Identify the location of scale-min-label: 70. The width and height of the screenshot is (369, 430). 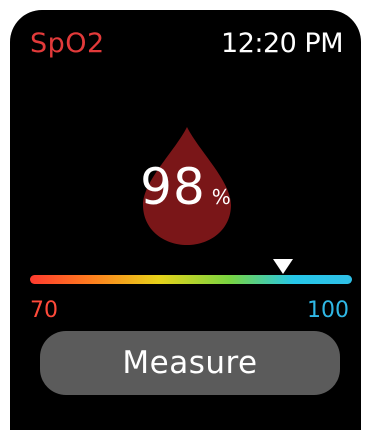
(44, 310).